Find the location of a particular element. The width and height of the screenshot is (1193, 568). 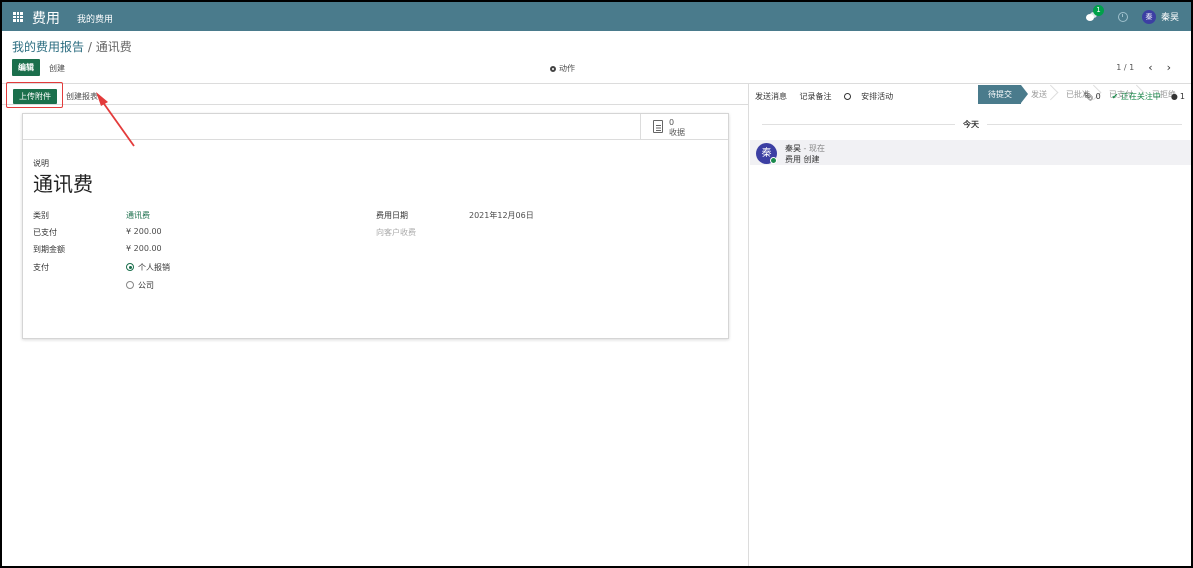

followers-count: 1 is located at coordinates (1182, 96).